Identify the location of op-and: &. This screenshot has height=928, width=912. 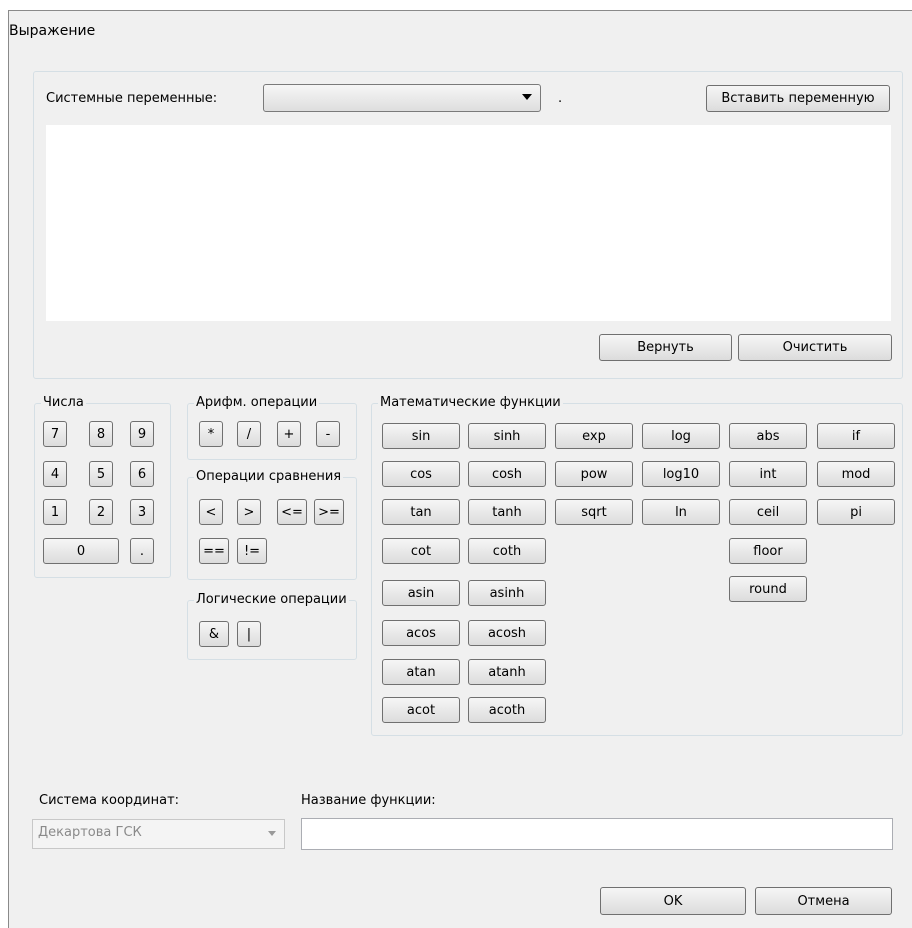
(214, 634).